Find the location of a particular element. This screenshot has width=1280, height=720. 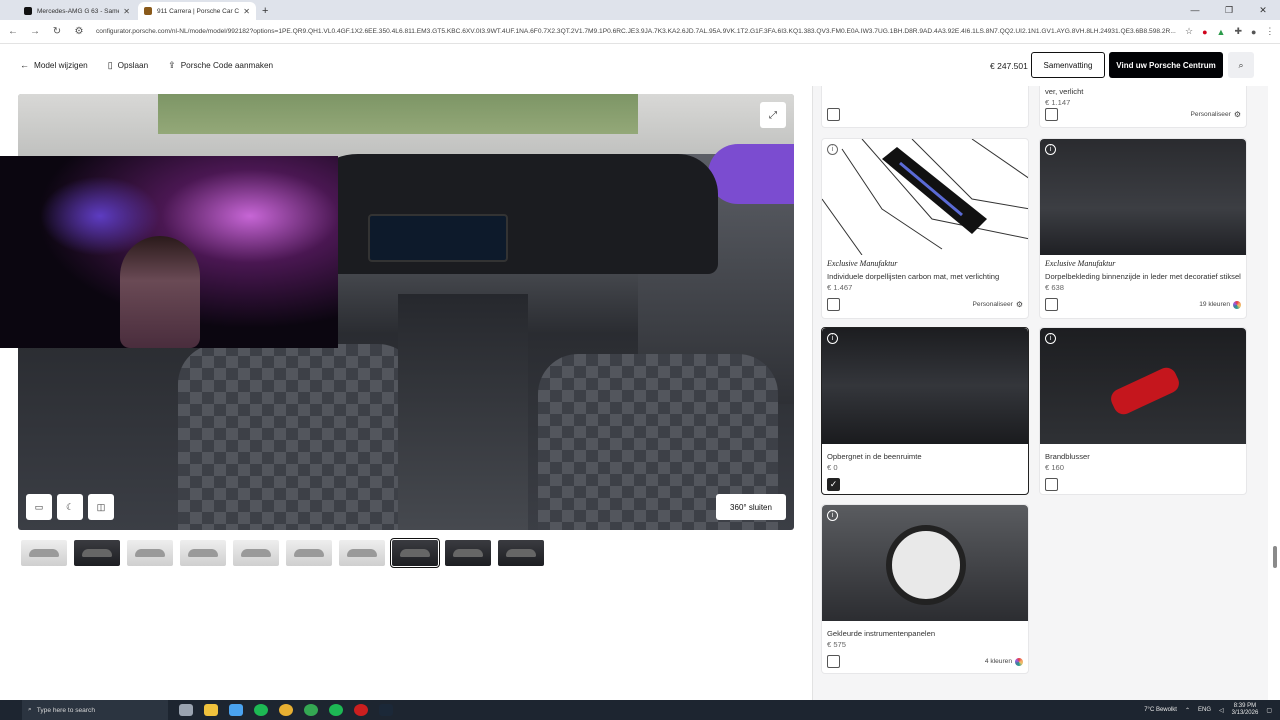

find-centre-button: Vind uw Porsche Centrum is located at coordinates (1166, 65).